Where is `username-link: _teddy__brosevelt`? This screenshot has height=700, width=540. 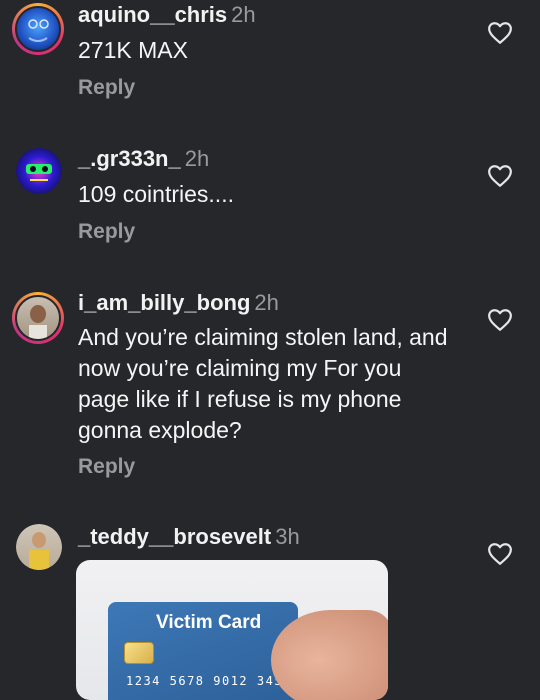
username-link: _teddy__brosevelt is located at coordinates (174, 536).